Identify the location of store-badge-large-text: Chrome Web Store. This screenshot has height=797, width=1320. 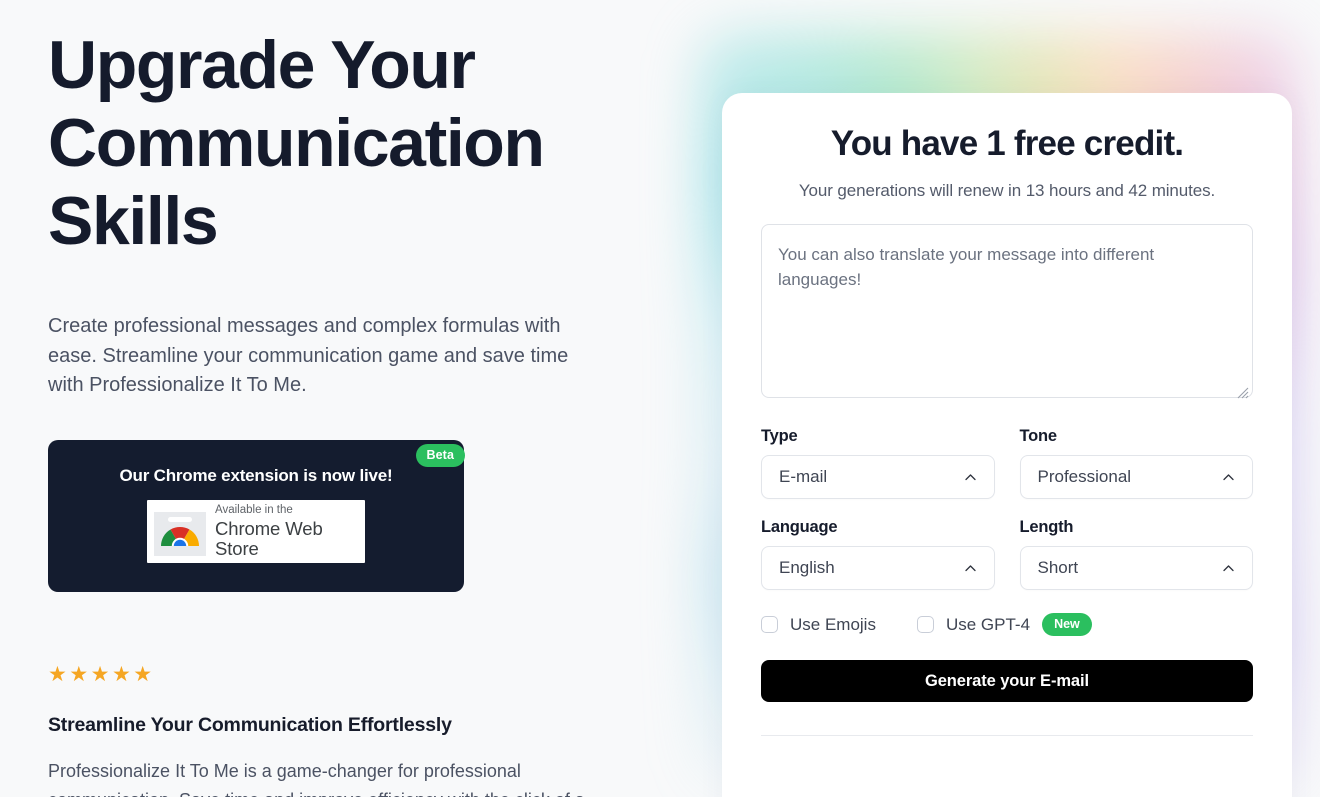
(269, 538).